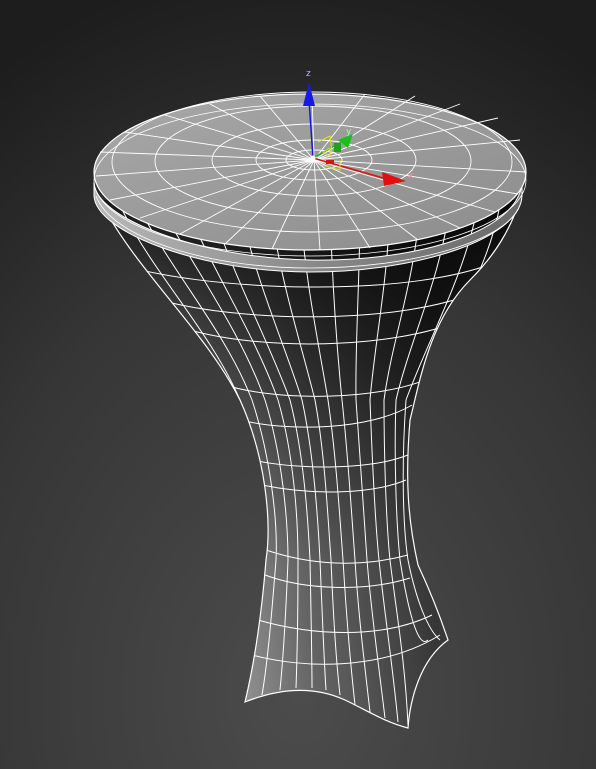 Image resolution: width=596 pixels, height=769 pixels. I want to click on y-axis-label: y, so click(349, 132).